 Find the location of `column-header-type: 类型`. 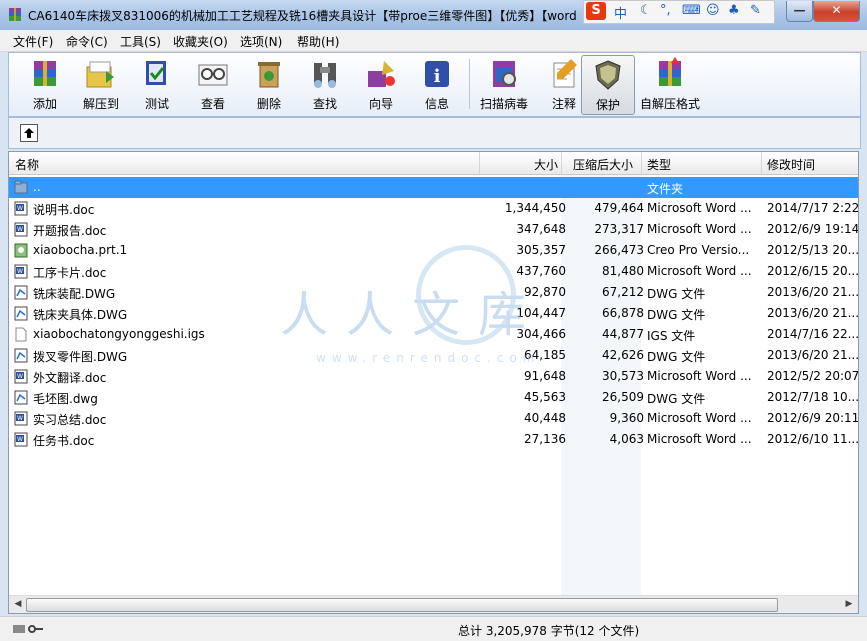

column-header-type: 类型 is located at coordinates (659, 164).